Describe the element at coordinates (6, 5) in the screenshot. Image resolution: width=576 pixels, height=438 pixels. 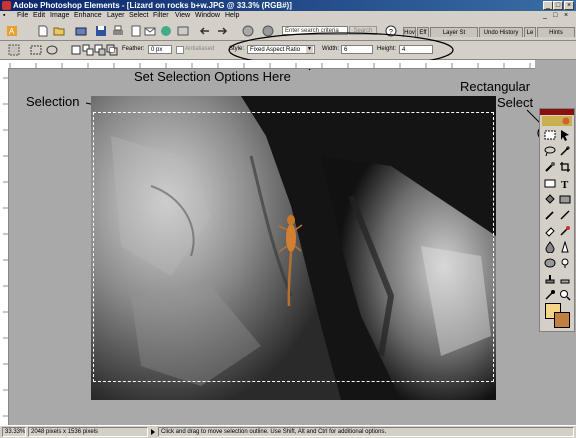
I see `app-icon` at that location.